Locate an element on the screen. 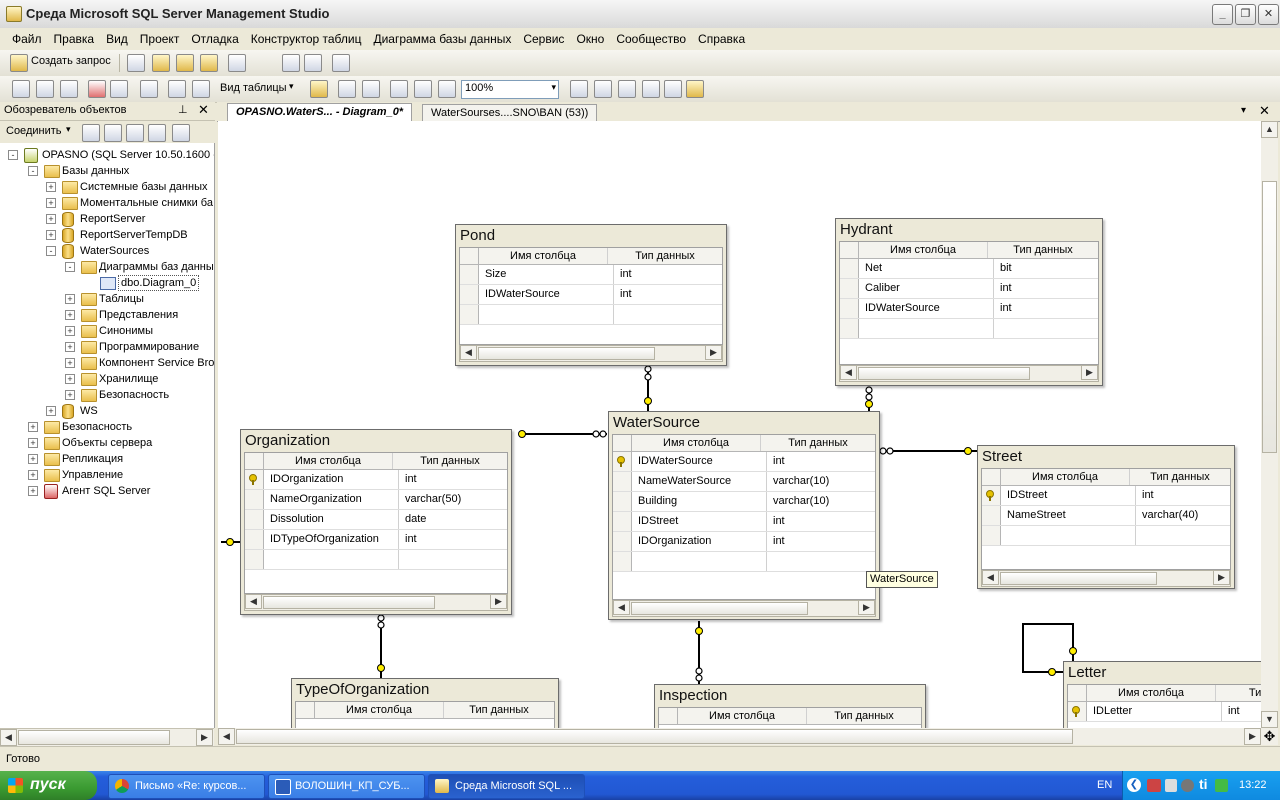 Image resolution: width=1280 pixels, height=800 pixels. move-icon: ✥ is located at coordinates (1269, 736).